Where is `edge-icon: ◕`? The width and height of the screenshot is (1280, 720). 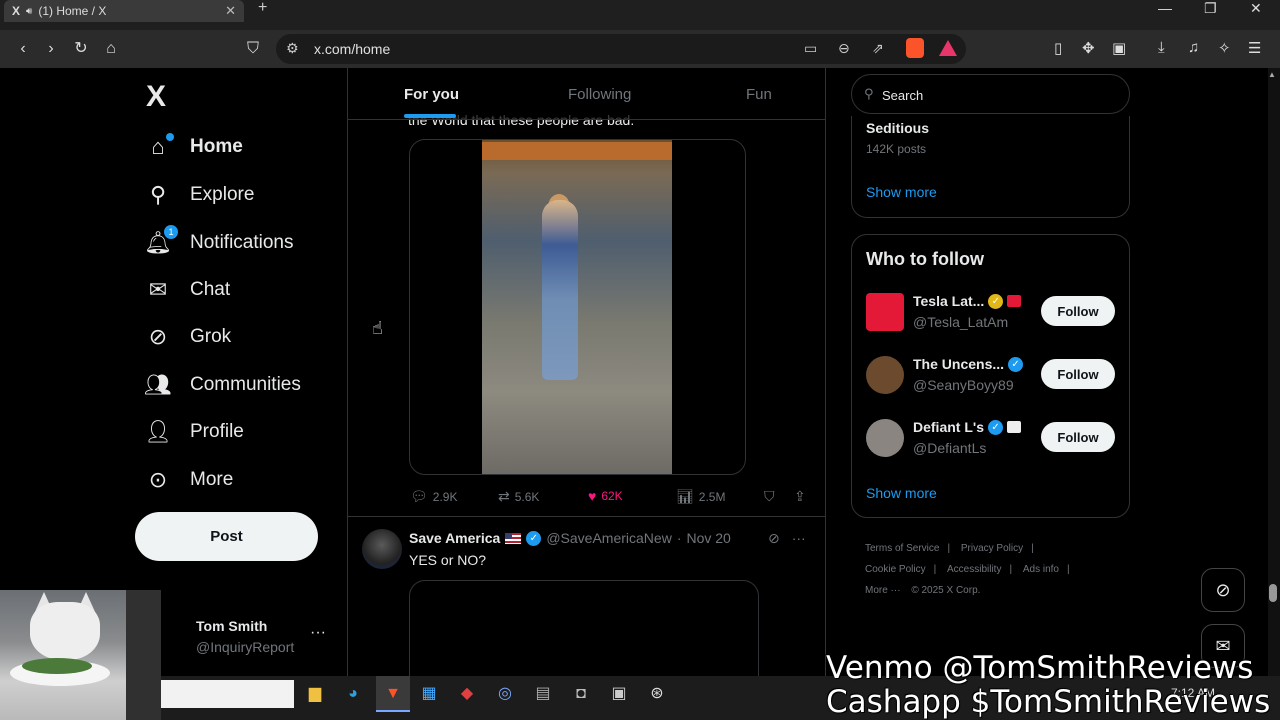 edge-icon: ◕ is located at coordinates (353, 694).